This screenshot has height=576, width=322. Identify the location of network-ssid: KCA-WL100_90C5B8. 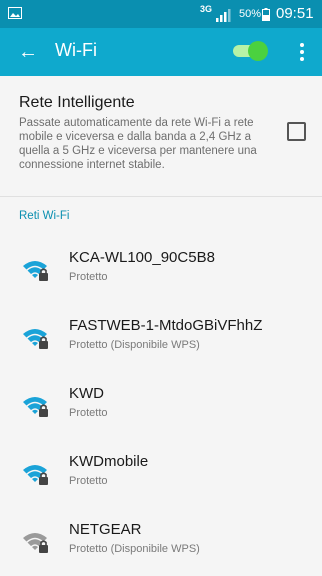
(142, 257).